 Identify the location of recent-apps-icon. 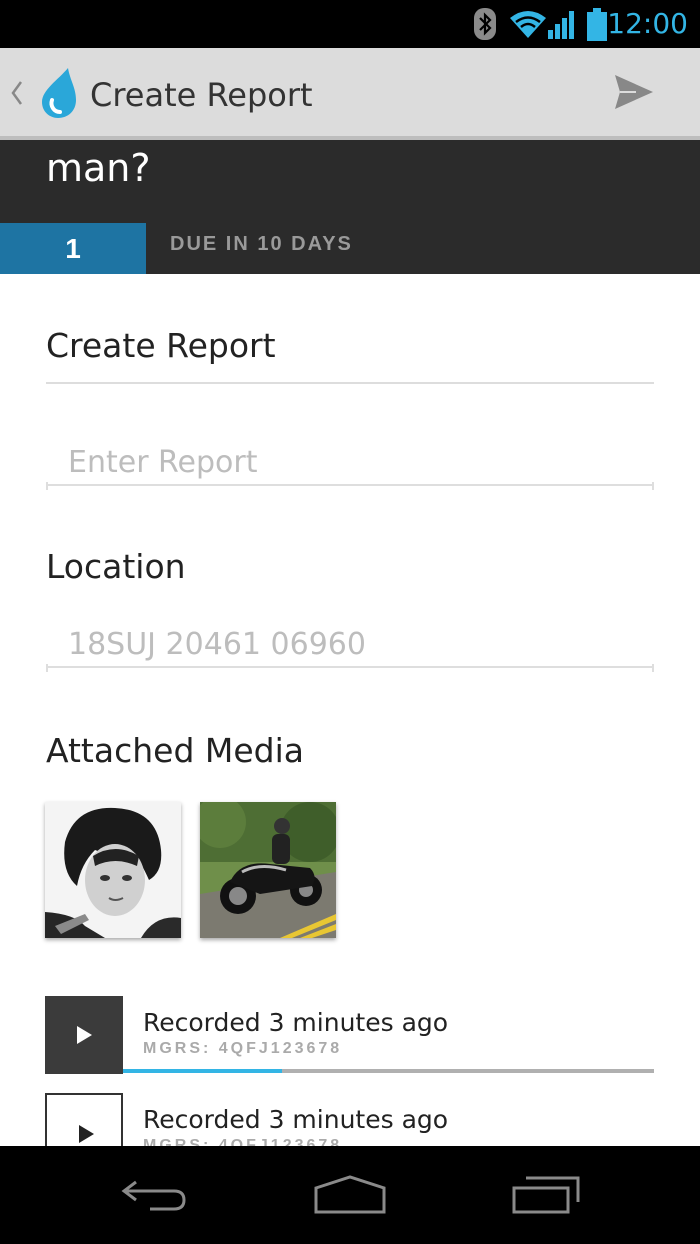
(546, 1195).